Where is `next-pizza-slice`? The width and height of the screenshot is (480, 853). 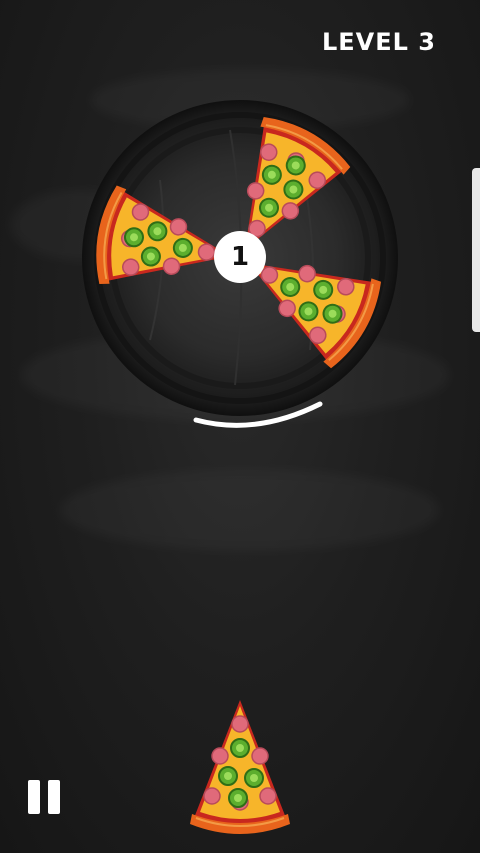 next-pizza-slice is located at coordinates (240, 767).